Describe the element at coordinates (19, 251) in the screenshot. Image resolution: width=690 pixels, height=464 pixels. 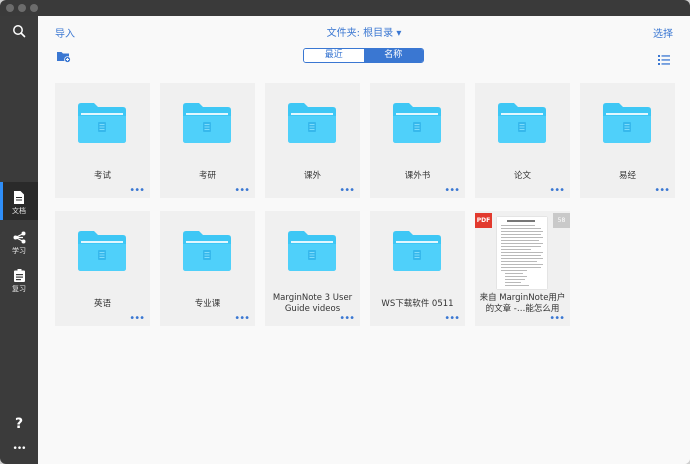
I see `sidebar-item-label: 学习` at that location.